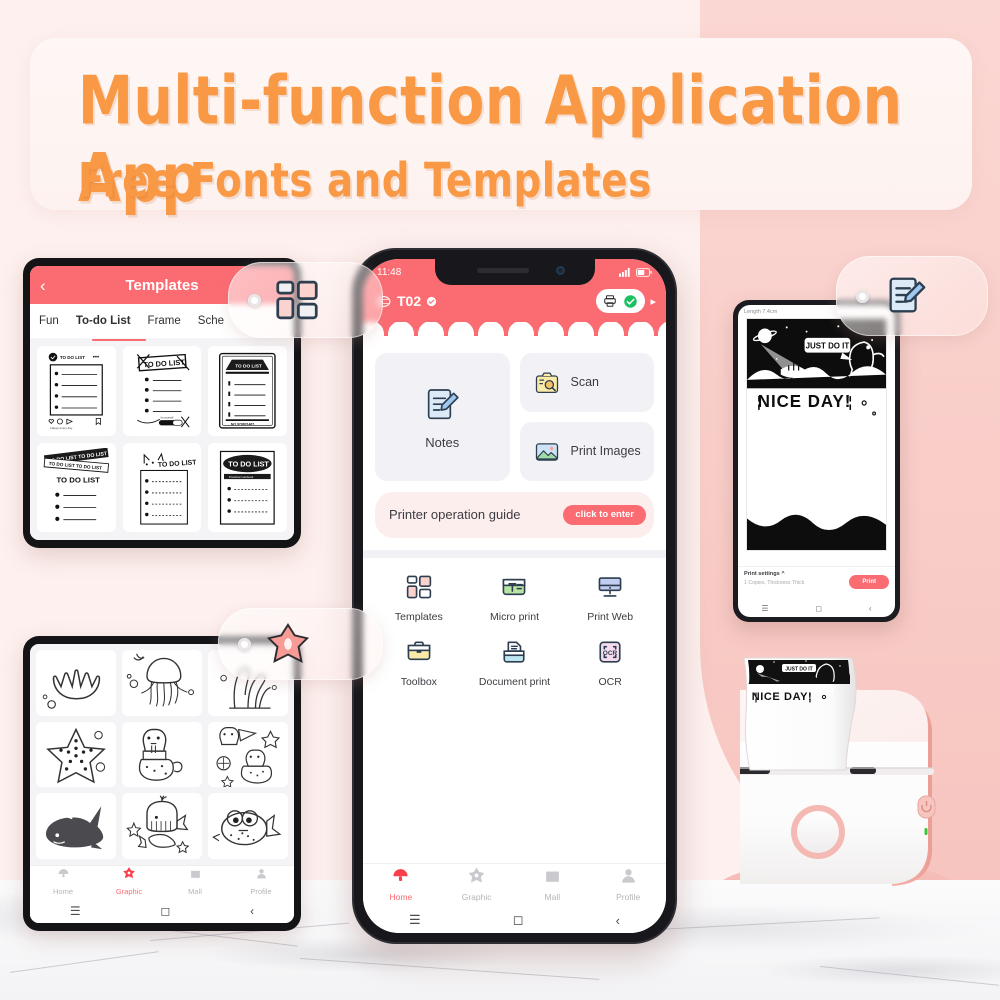 This screenshot has width=1000, height=1000. I want to click on device-selector: T02, so click(406, 301).